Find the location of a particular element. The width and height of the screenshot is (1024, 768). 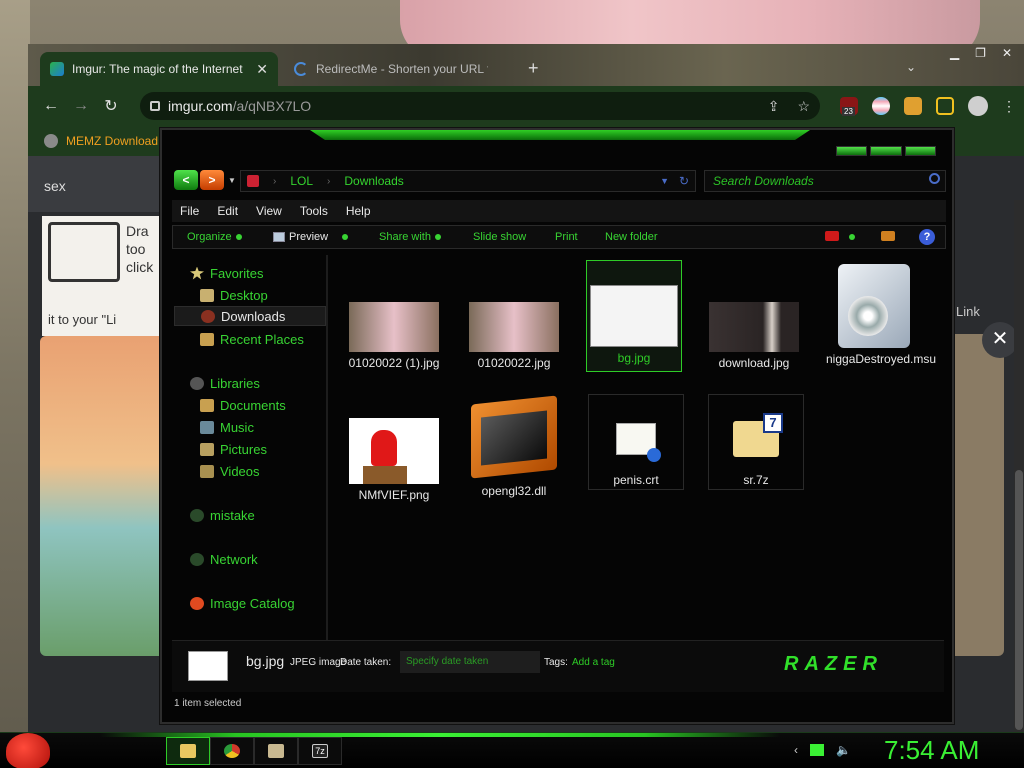

taskbar-7zip: 7z is located at coordinates (320, 751).